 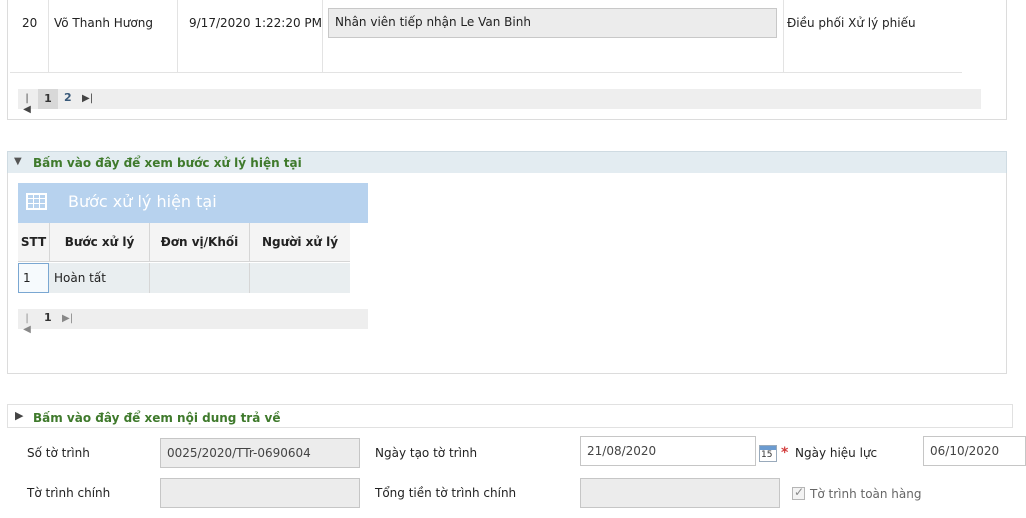 What do you see at coordinates (668, 451) in the screenshot?
I see `ngay-tao-field: 21/08/2020` at bounding box center [668, 451].